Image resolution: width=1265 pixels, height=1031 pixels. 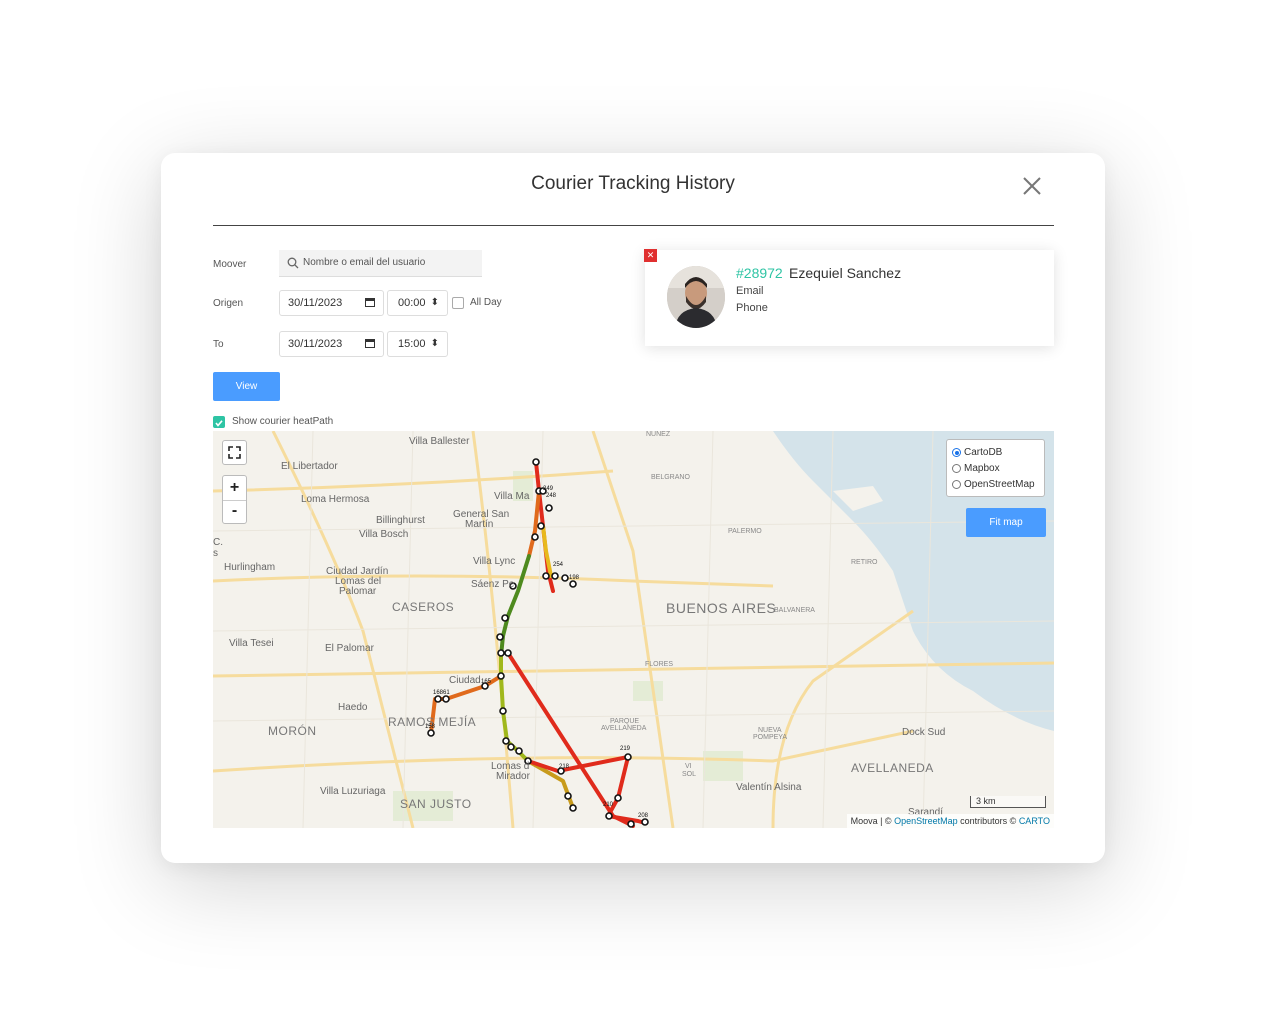 I want to click on scale-label: 3 km, so click(x=986, y=801).